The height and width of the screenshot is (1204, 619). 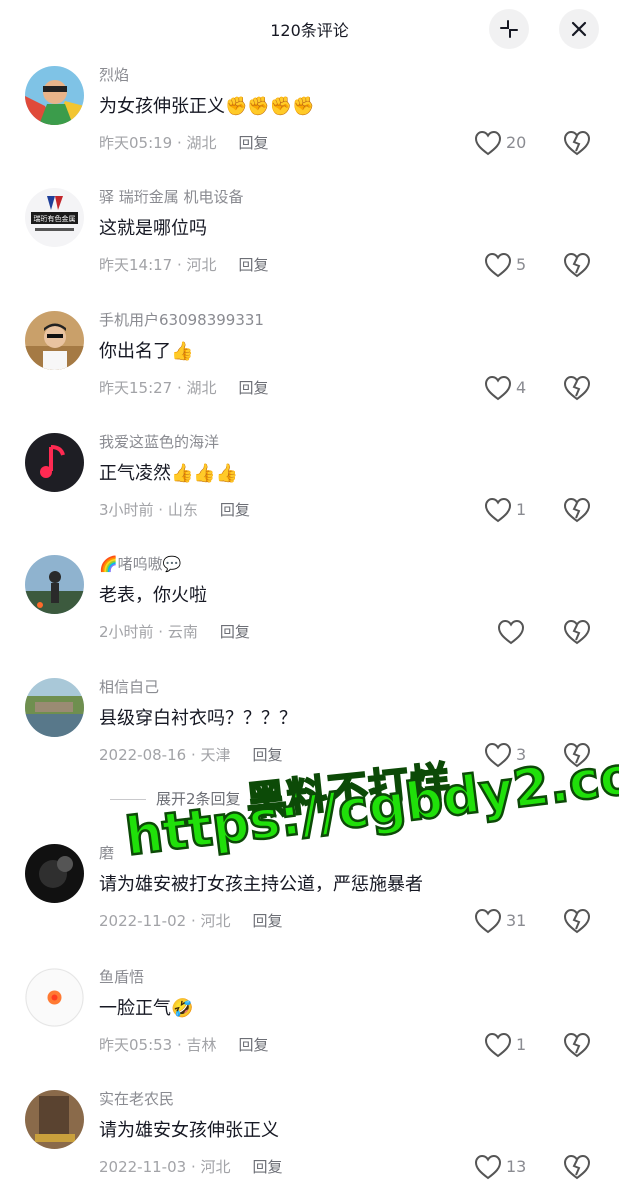 I want to click on comment-meta: 3小时前 · 山东 回复, so click(x=174, y=509).